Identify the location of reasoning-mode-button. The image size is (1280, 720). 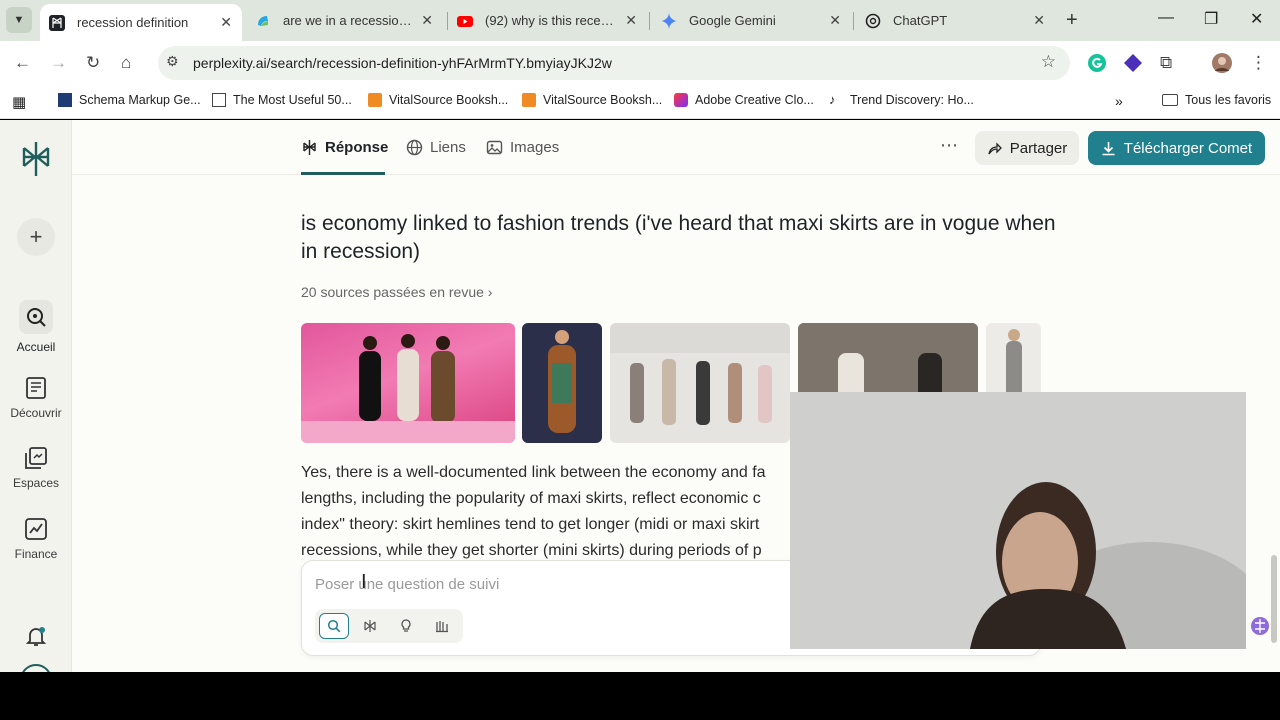
(406, 626).